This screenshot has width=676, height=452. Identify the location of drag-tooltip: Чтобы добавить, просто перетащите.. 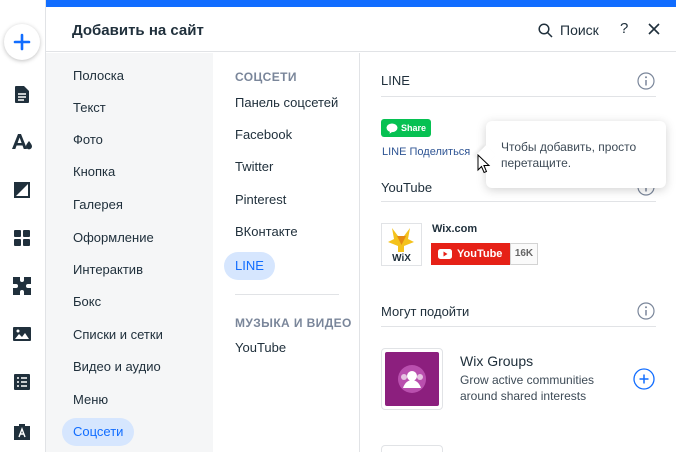
(571, 154).